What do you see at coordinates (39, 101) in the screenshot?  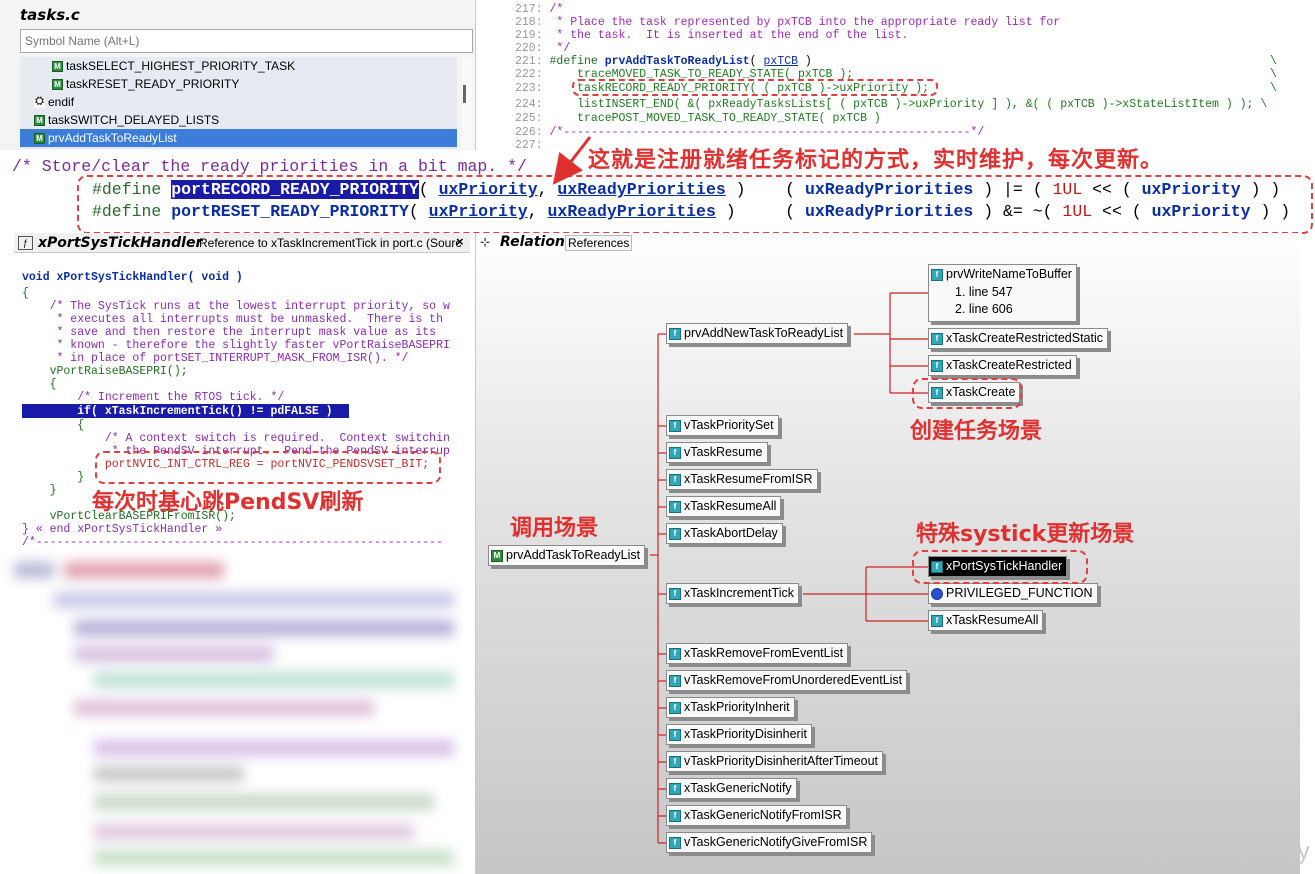 I see `preprocessor-icon: ⛭` at bounding box center [39, 101].